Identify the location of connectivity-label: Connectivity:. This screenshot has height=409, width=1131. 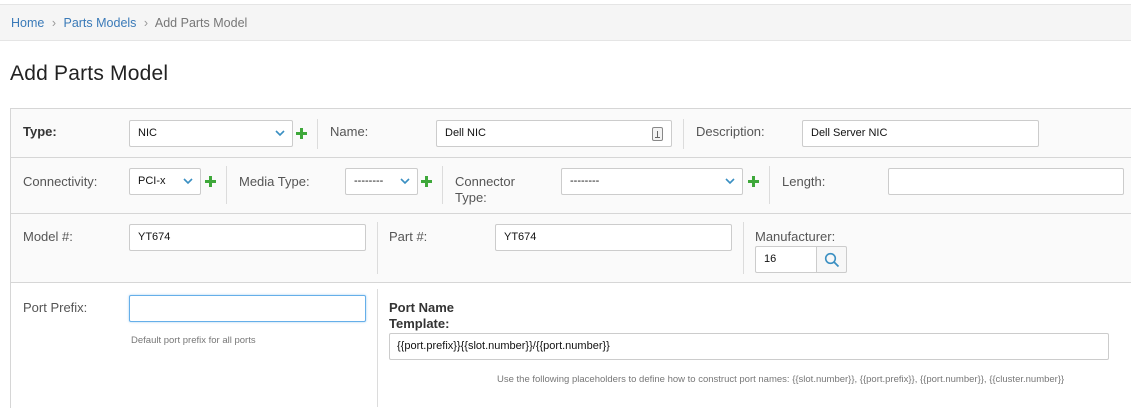
(60, 181).